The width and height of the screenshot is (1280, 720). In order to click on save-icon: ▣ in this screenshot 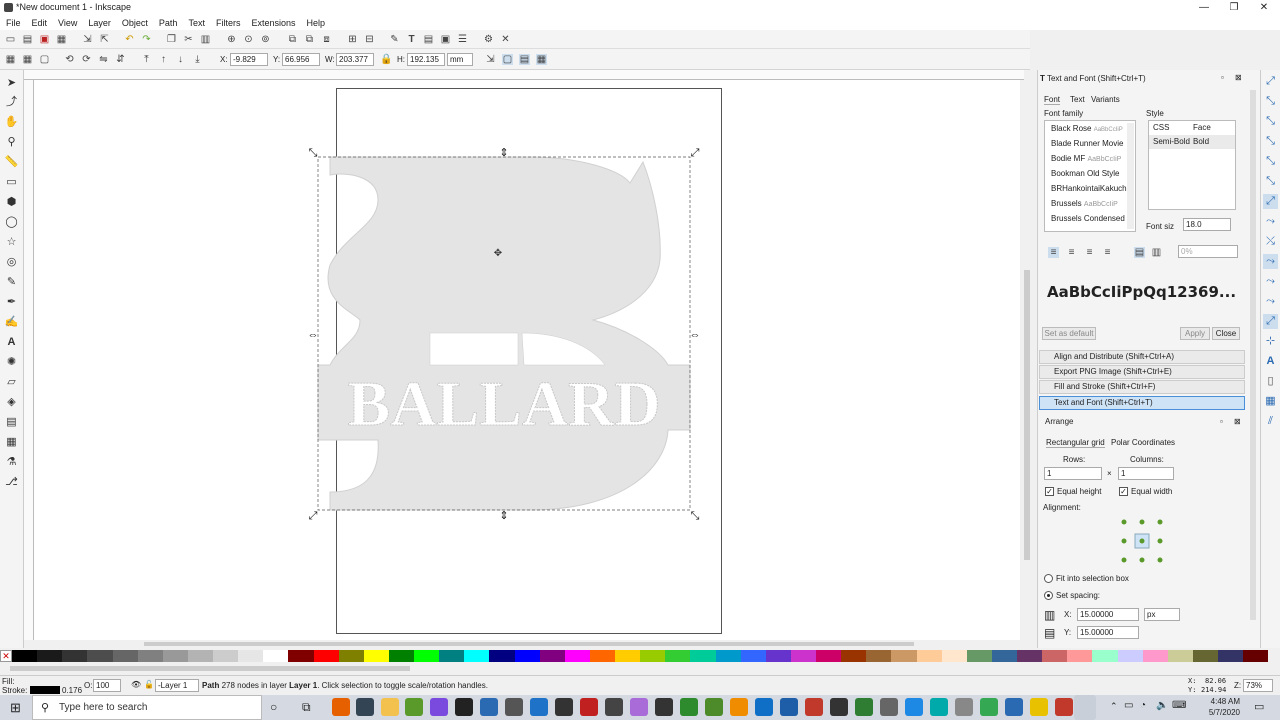, I will do `click(44, 39)`.